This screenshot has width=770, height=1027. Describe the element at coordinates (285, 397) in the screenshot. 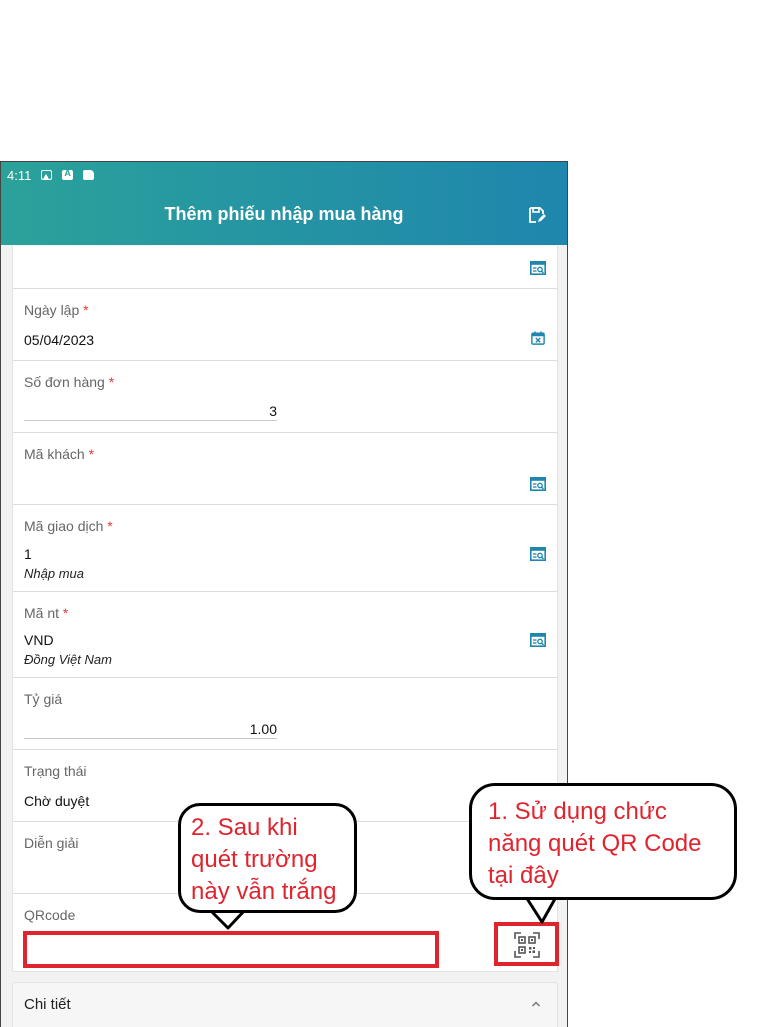

I see `field-so-don-hang: Số đơn hàng * 3` at that location.